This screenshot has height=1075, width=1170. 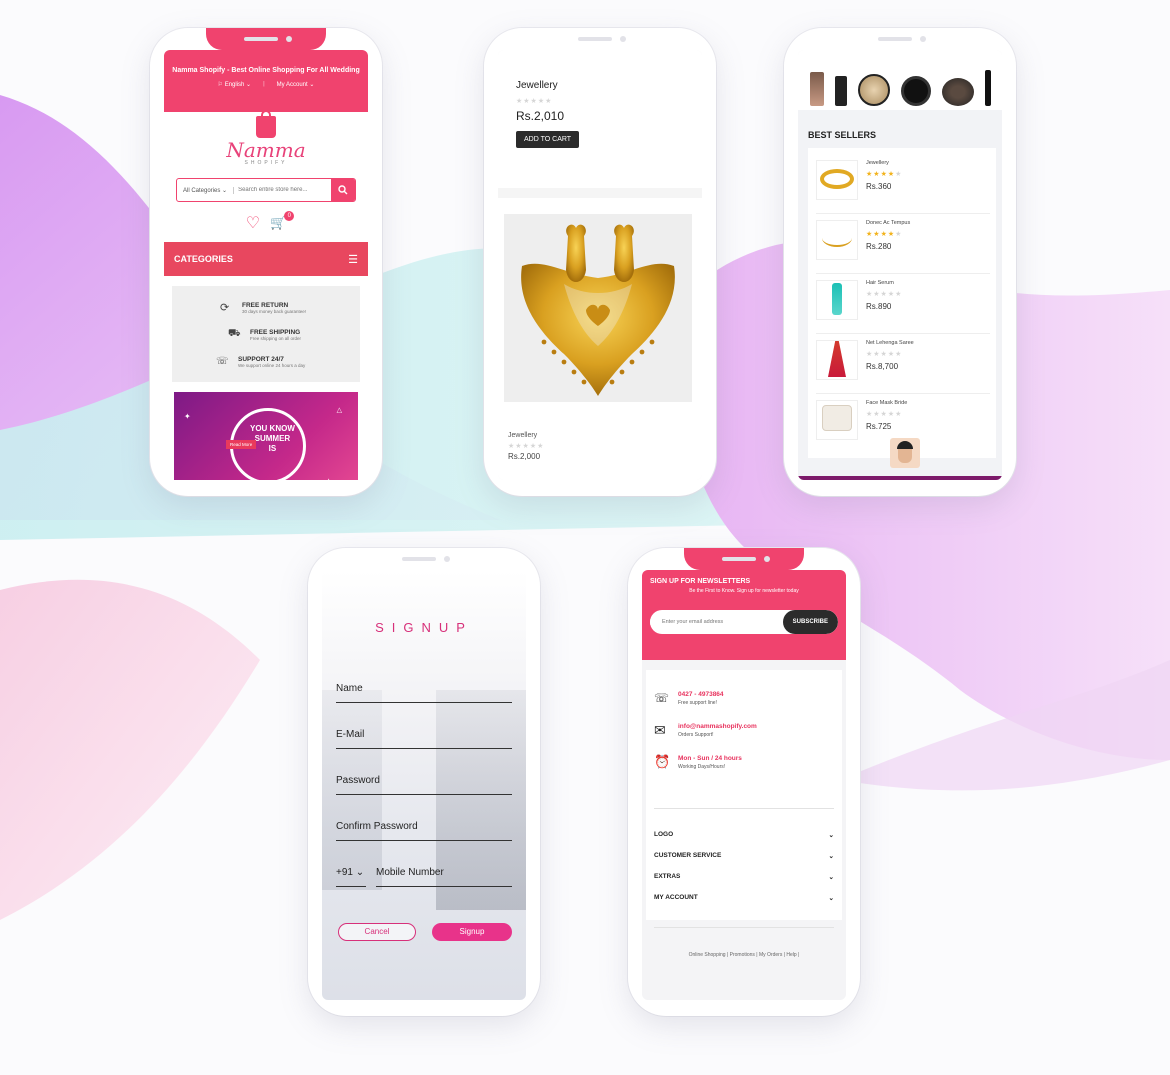 What do you see at coordinates (351, 864) in the screenshot?
I see `country-code-select: +91 ⌄` at bounding box center [351, 864].